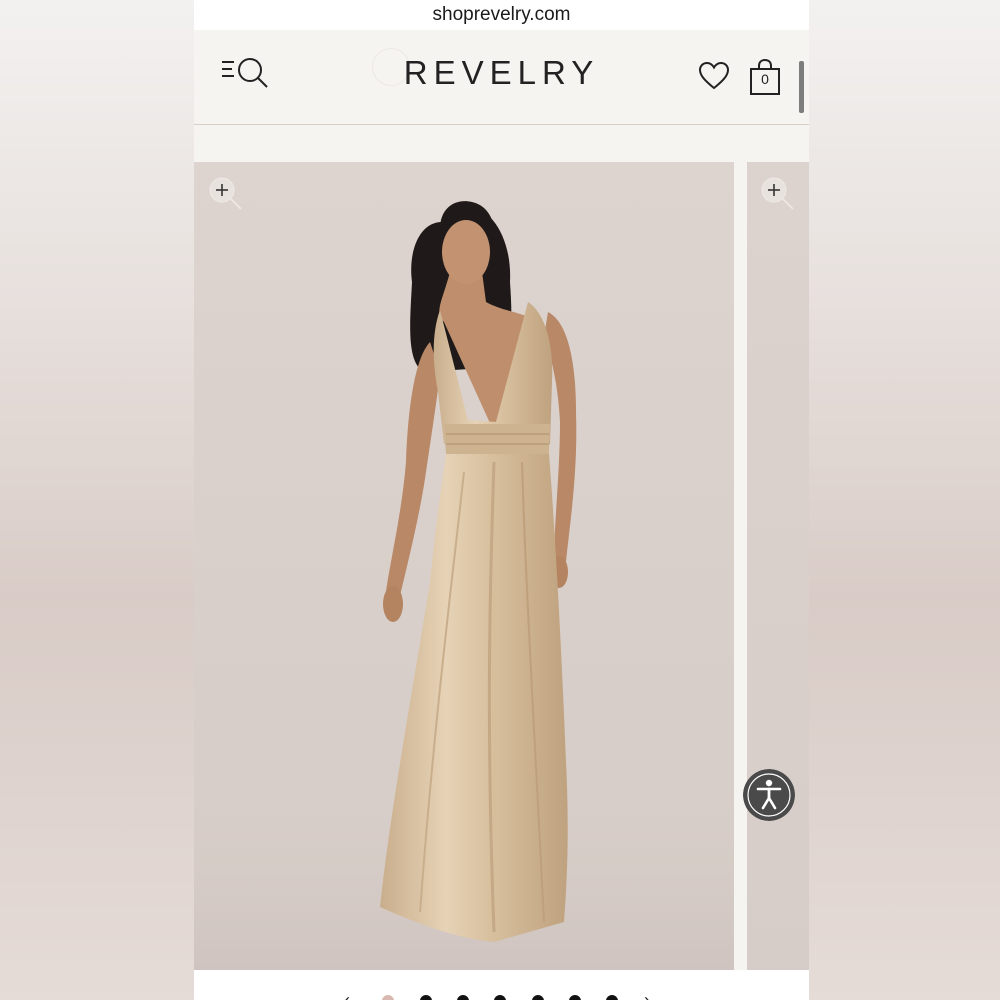 This screenshot has height=1000, width=1000. What do you see at coordinates (778, 566) in the screenshot?
I see `next-product-image` at bounding box center [778, 566].